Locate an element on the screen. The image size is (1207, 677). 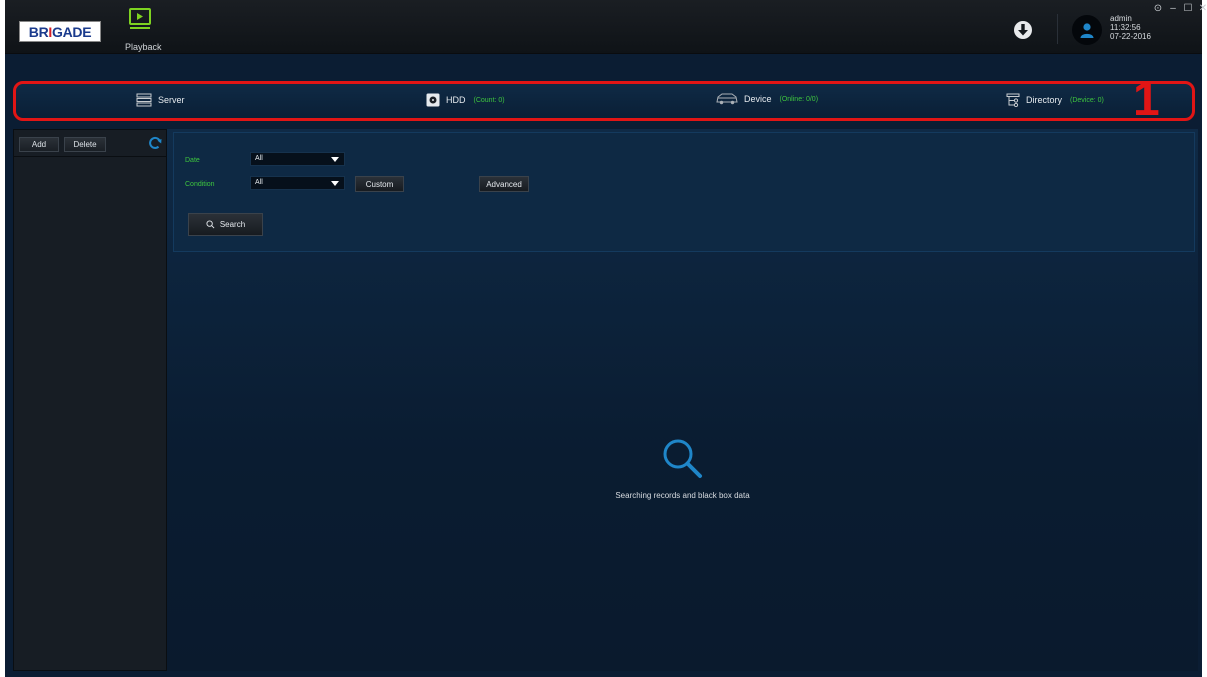
user-avatar is located at coordinates (1087, 30).